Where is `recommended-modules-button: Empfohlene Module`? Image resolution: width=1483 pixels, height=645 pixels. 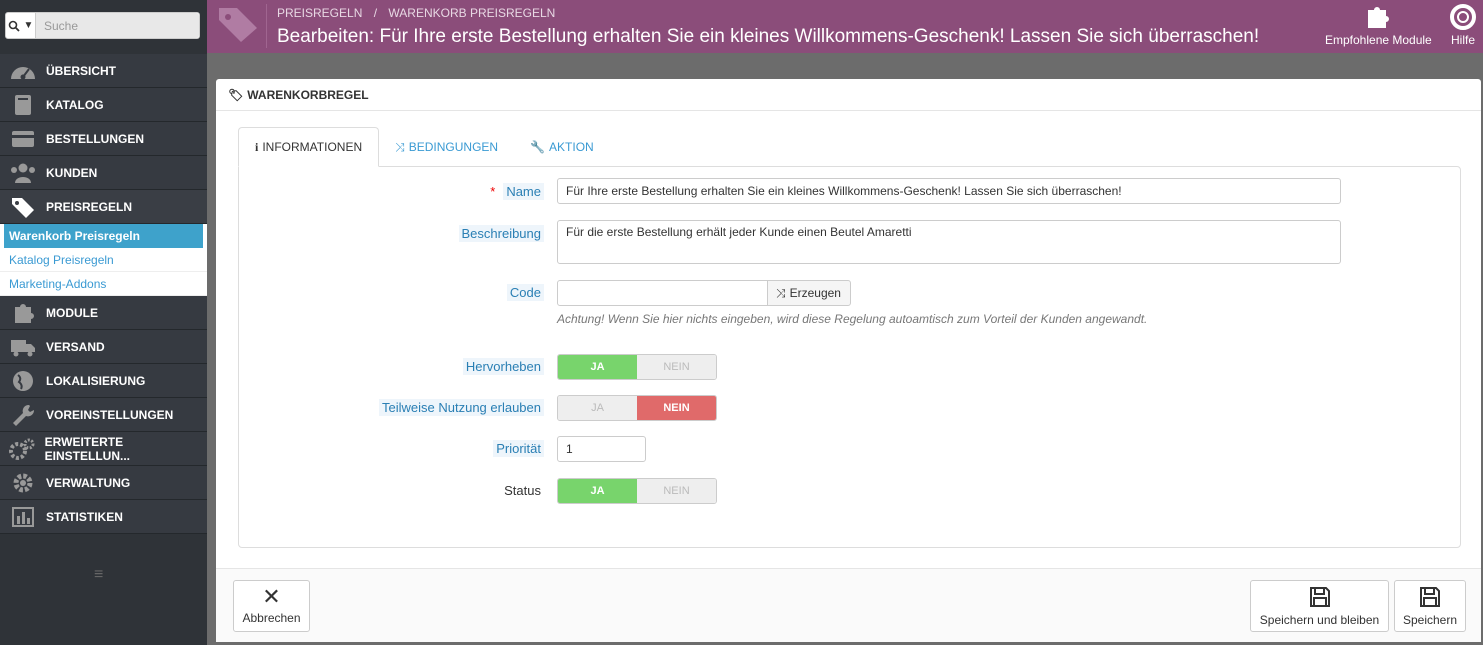 recommended-modules-button: Empfohlene Module is located at coordinates (1378, 25).